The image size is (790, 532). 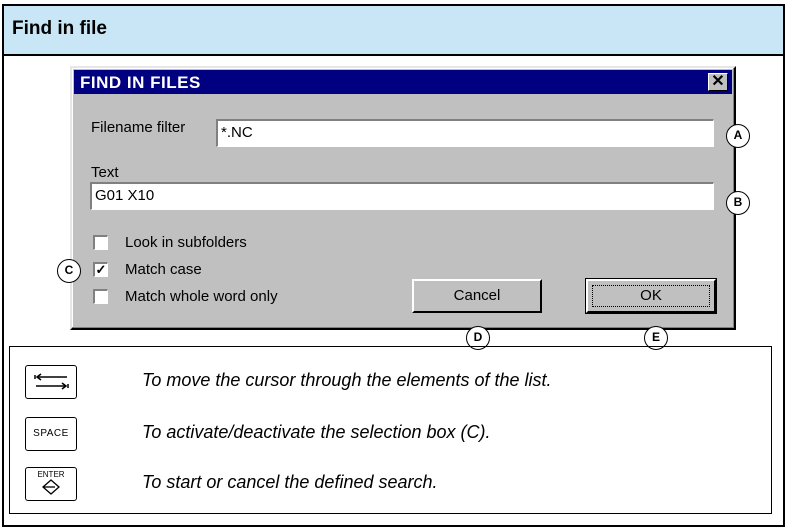 What do you see at coordinates (140, 82) in the screenshot?
I see `dialog-title: FIND IN FILES` at bounding box center [140, 82].